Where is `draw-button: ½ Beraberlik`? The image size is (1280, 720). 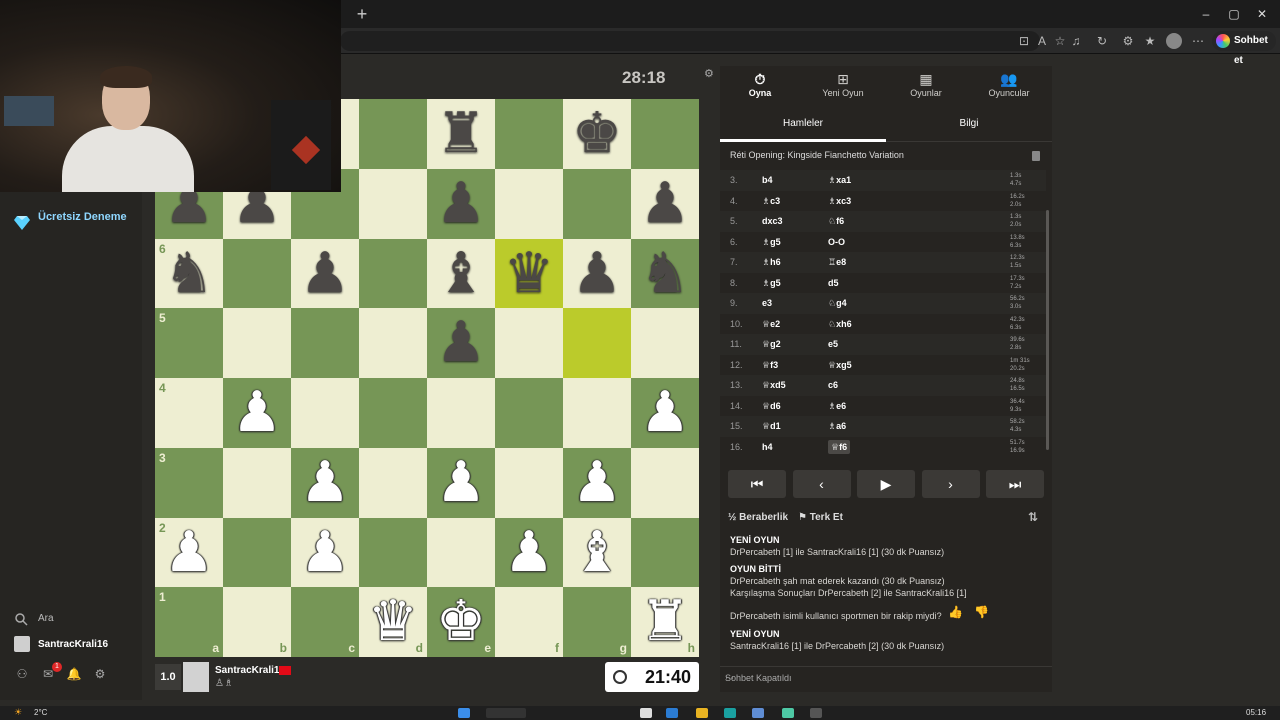 draw-button: ½ Beraberlik is located at coordinates (758, 517).